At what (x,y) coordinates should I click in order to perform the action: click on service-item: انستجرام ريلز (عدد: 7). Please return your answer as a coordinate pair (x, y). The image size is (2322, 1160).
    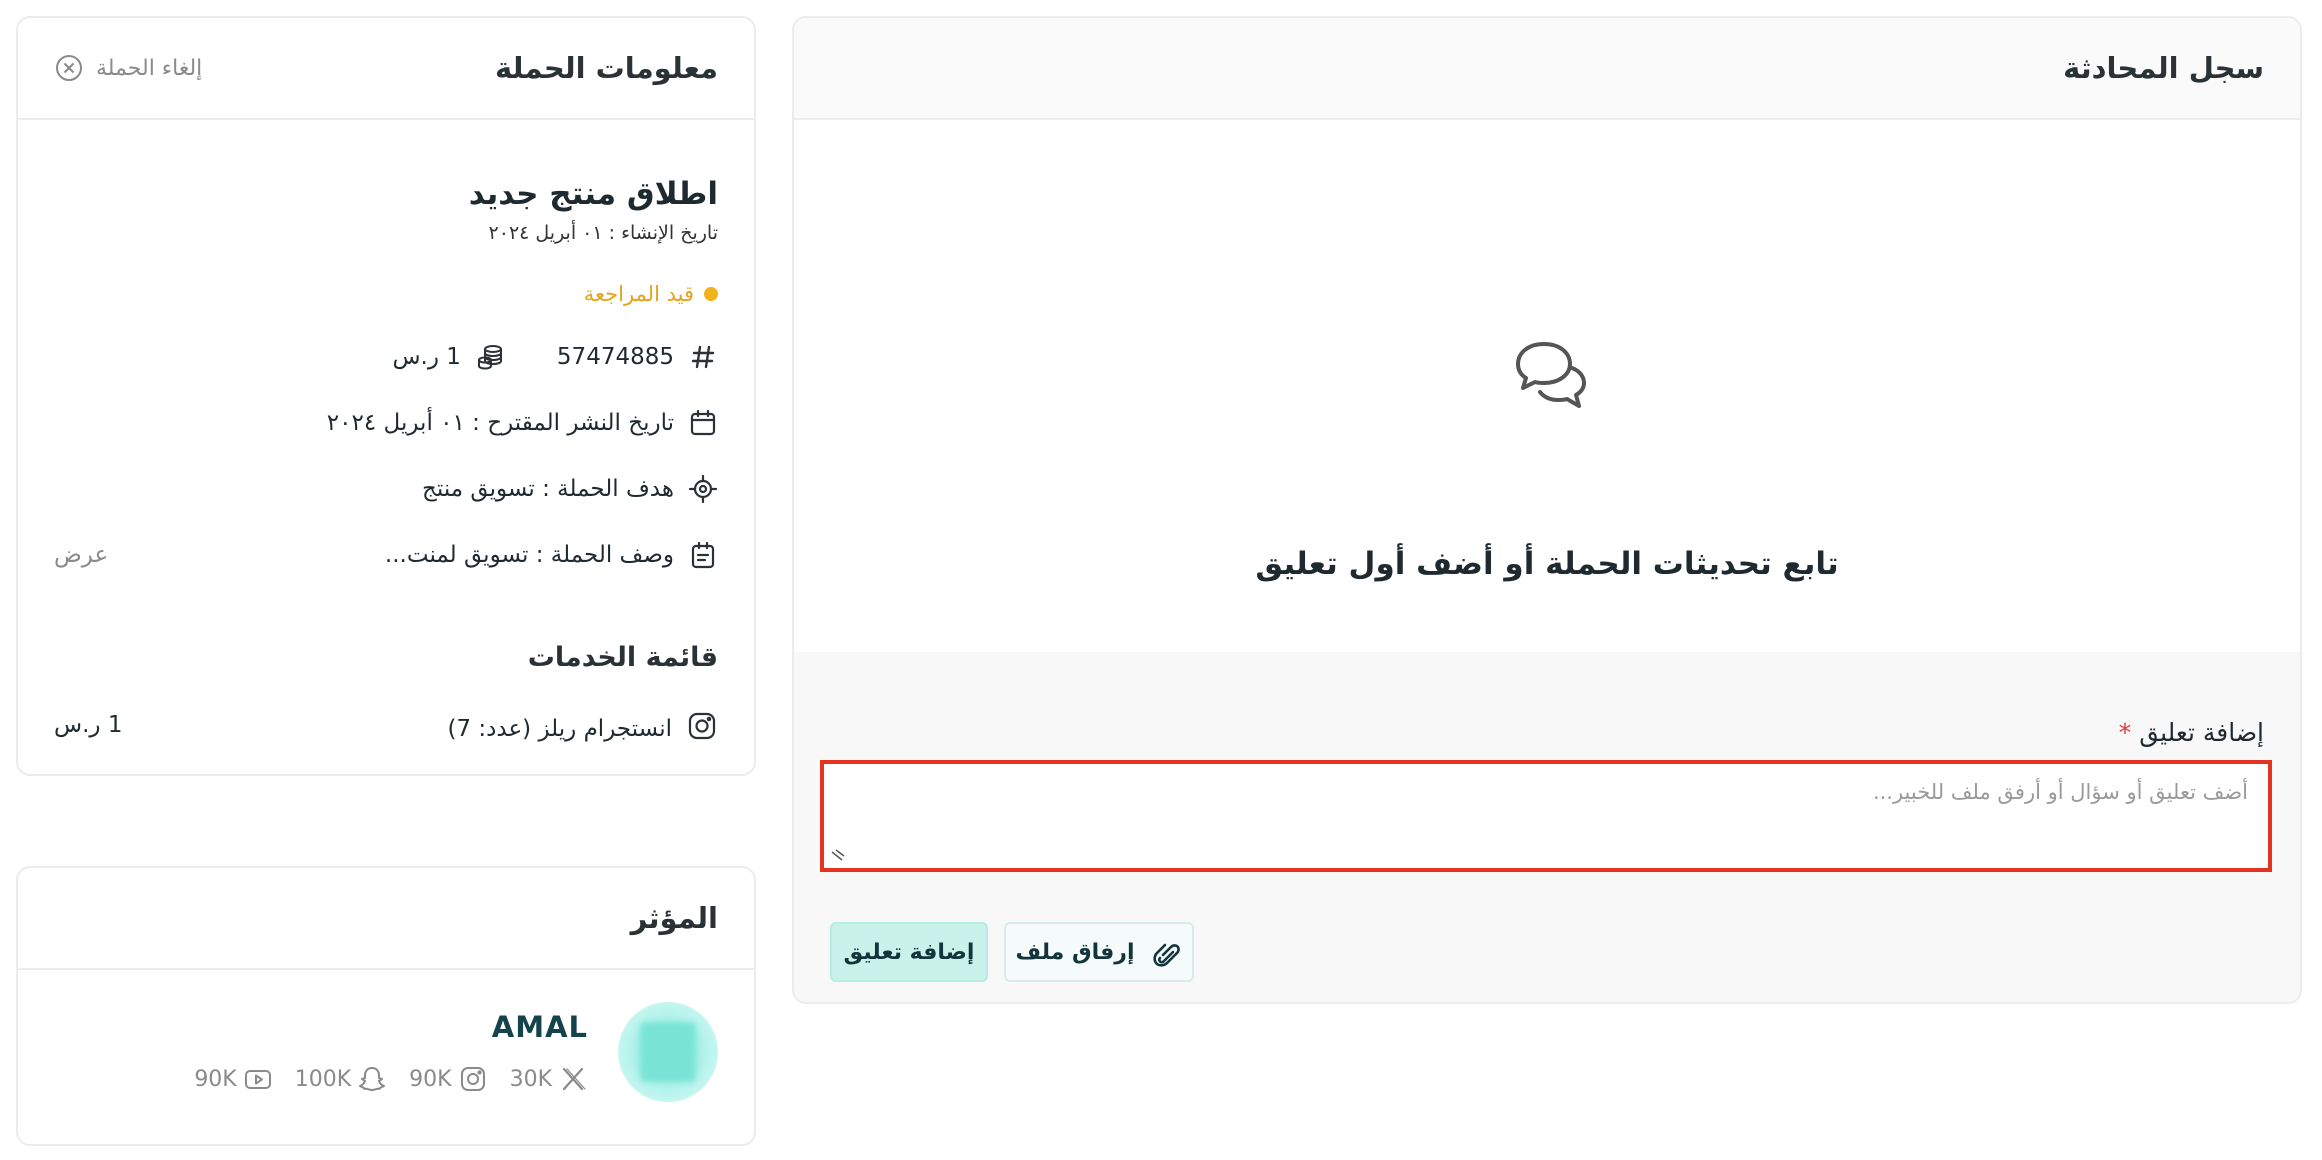
    Looking at the image, I should click on (582, 729).